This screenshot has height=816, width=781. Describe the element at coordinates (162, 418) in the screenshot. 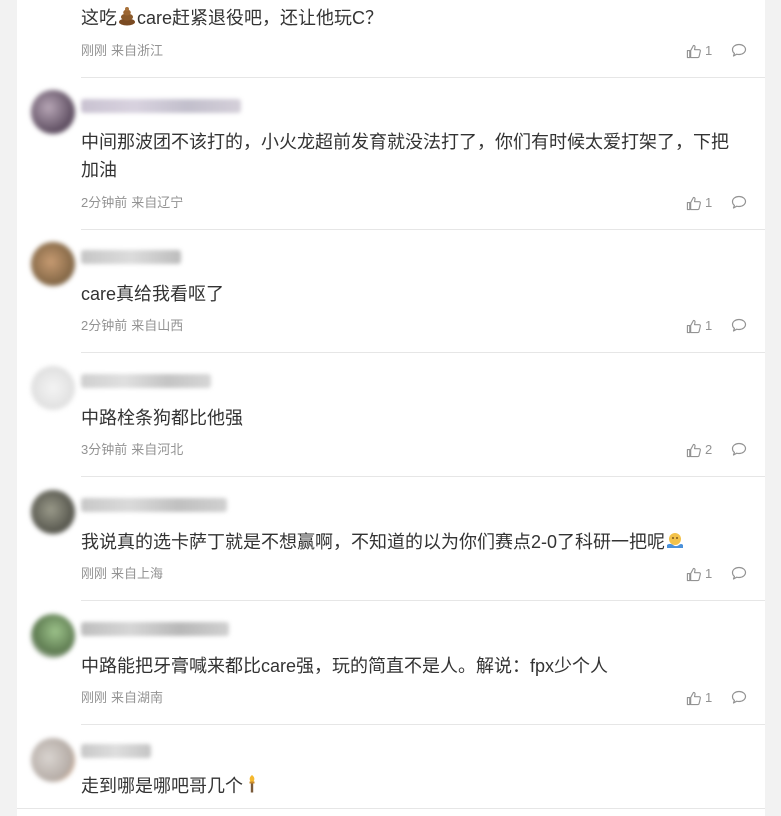

I see `comment-text: 中路栓条狗都比他强` at that location.